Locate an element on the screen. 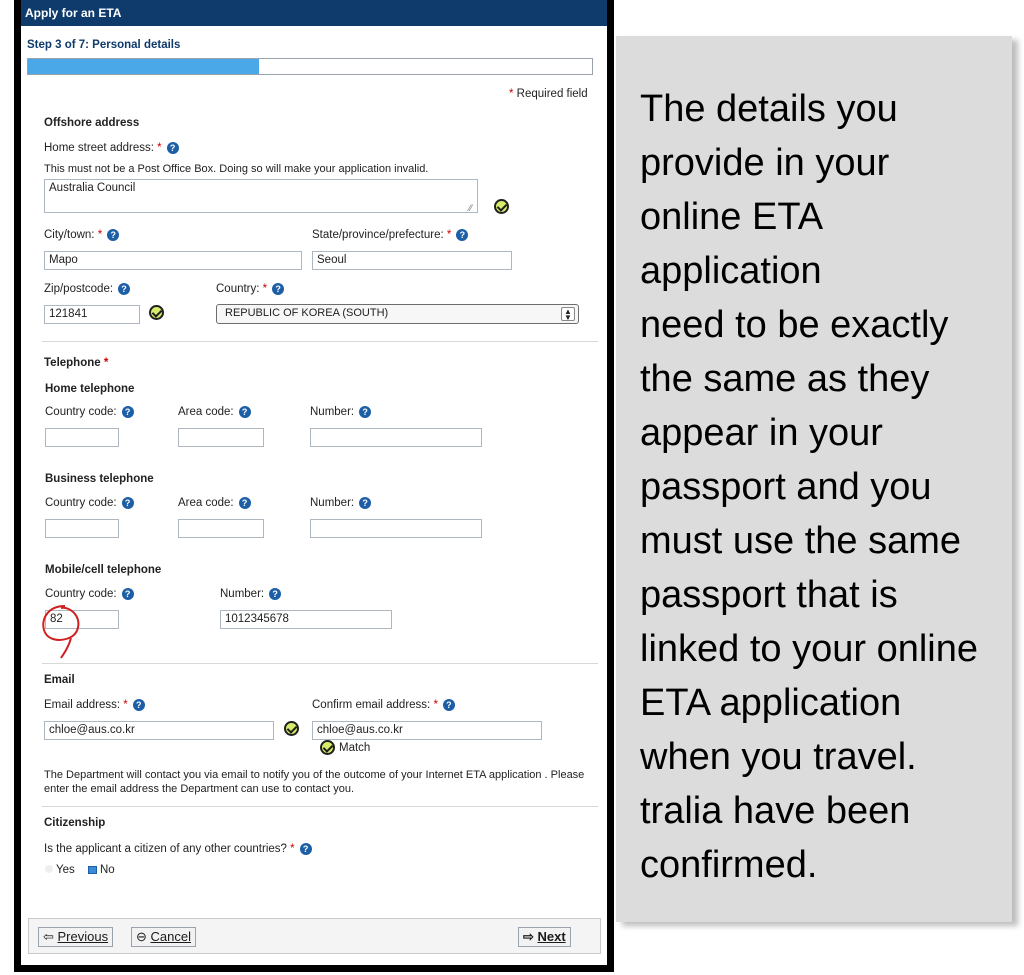 Image resolution: width=1024 pixels, height=975 pixels. email-label-row: Email address: *? is located at coordinates (94, 705).